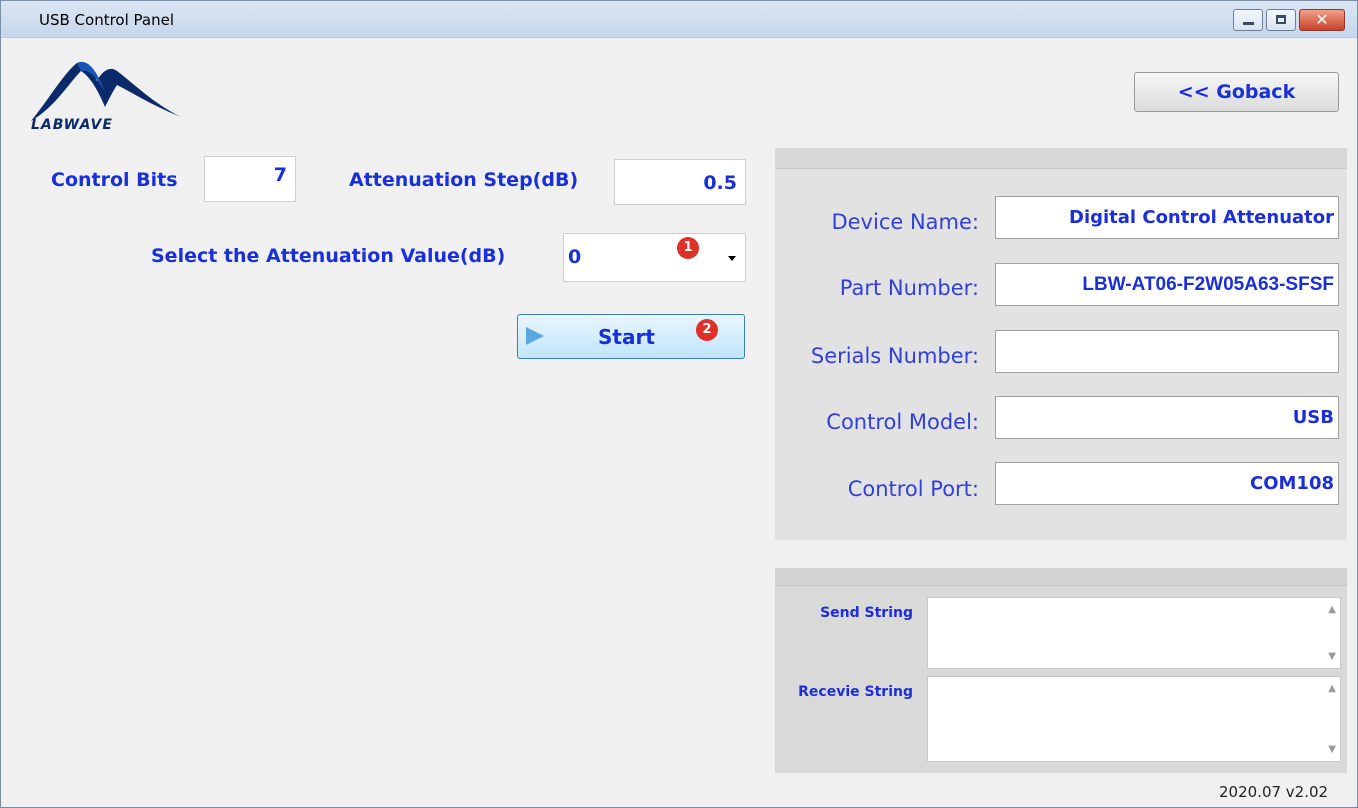 The image size is (1358, 808). What do you see at coordinates (107, 20) in the screenshot?
I see `window-title: USB Control Panel` at bounding box center [107, 20].